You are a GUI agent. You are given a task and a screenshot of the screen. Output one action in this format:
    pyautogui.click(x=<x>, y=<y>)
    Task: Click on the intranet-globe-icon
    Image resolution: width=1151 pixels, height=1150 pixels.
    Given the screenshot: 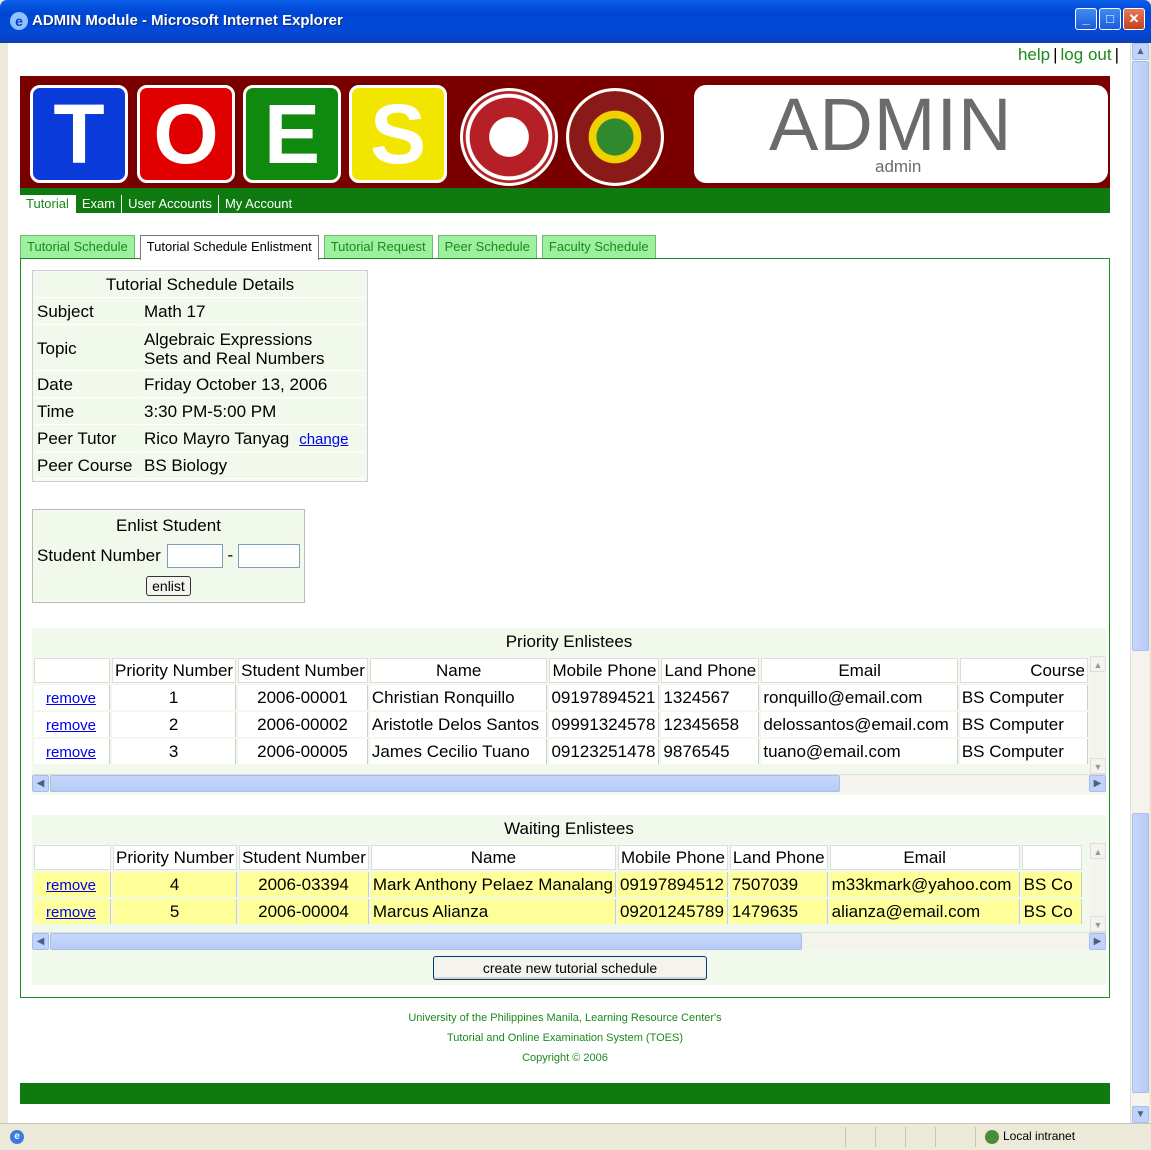 What is the action you would take?
    pyautogui.click(x=992, y=1136)
    